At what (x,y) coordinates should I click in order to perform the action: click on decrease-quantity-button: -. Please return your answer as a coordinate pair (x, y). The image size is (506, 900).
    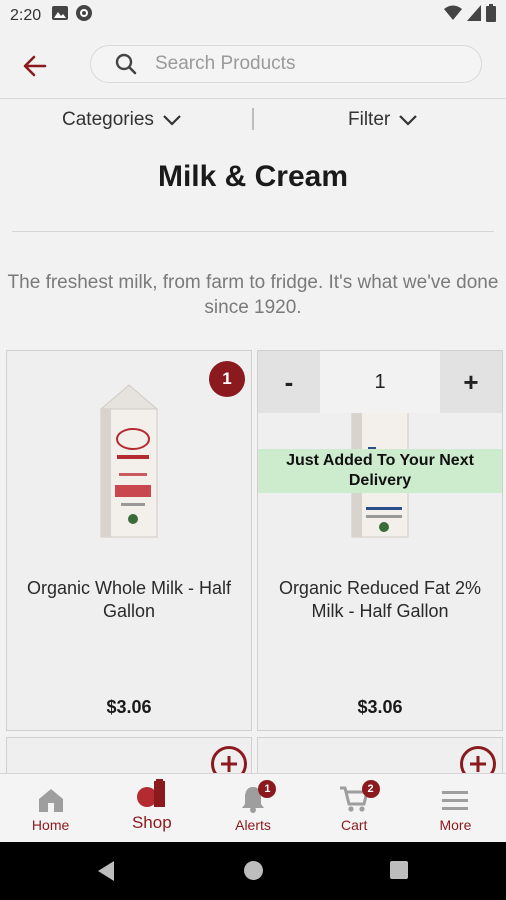
    Looking at the image, I should click on (289, 382).